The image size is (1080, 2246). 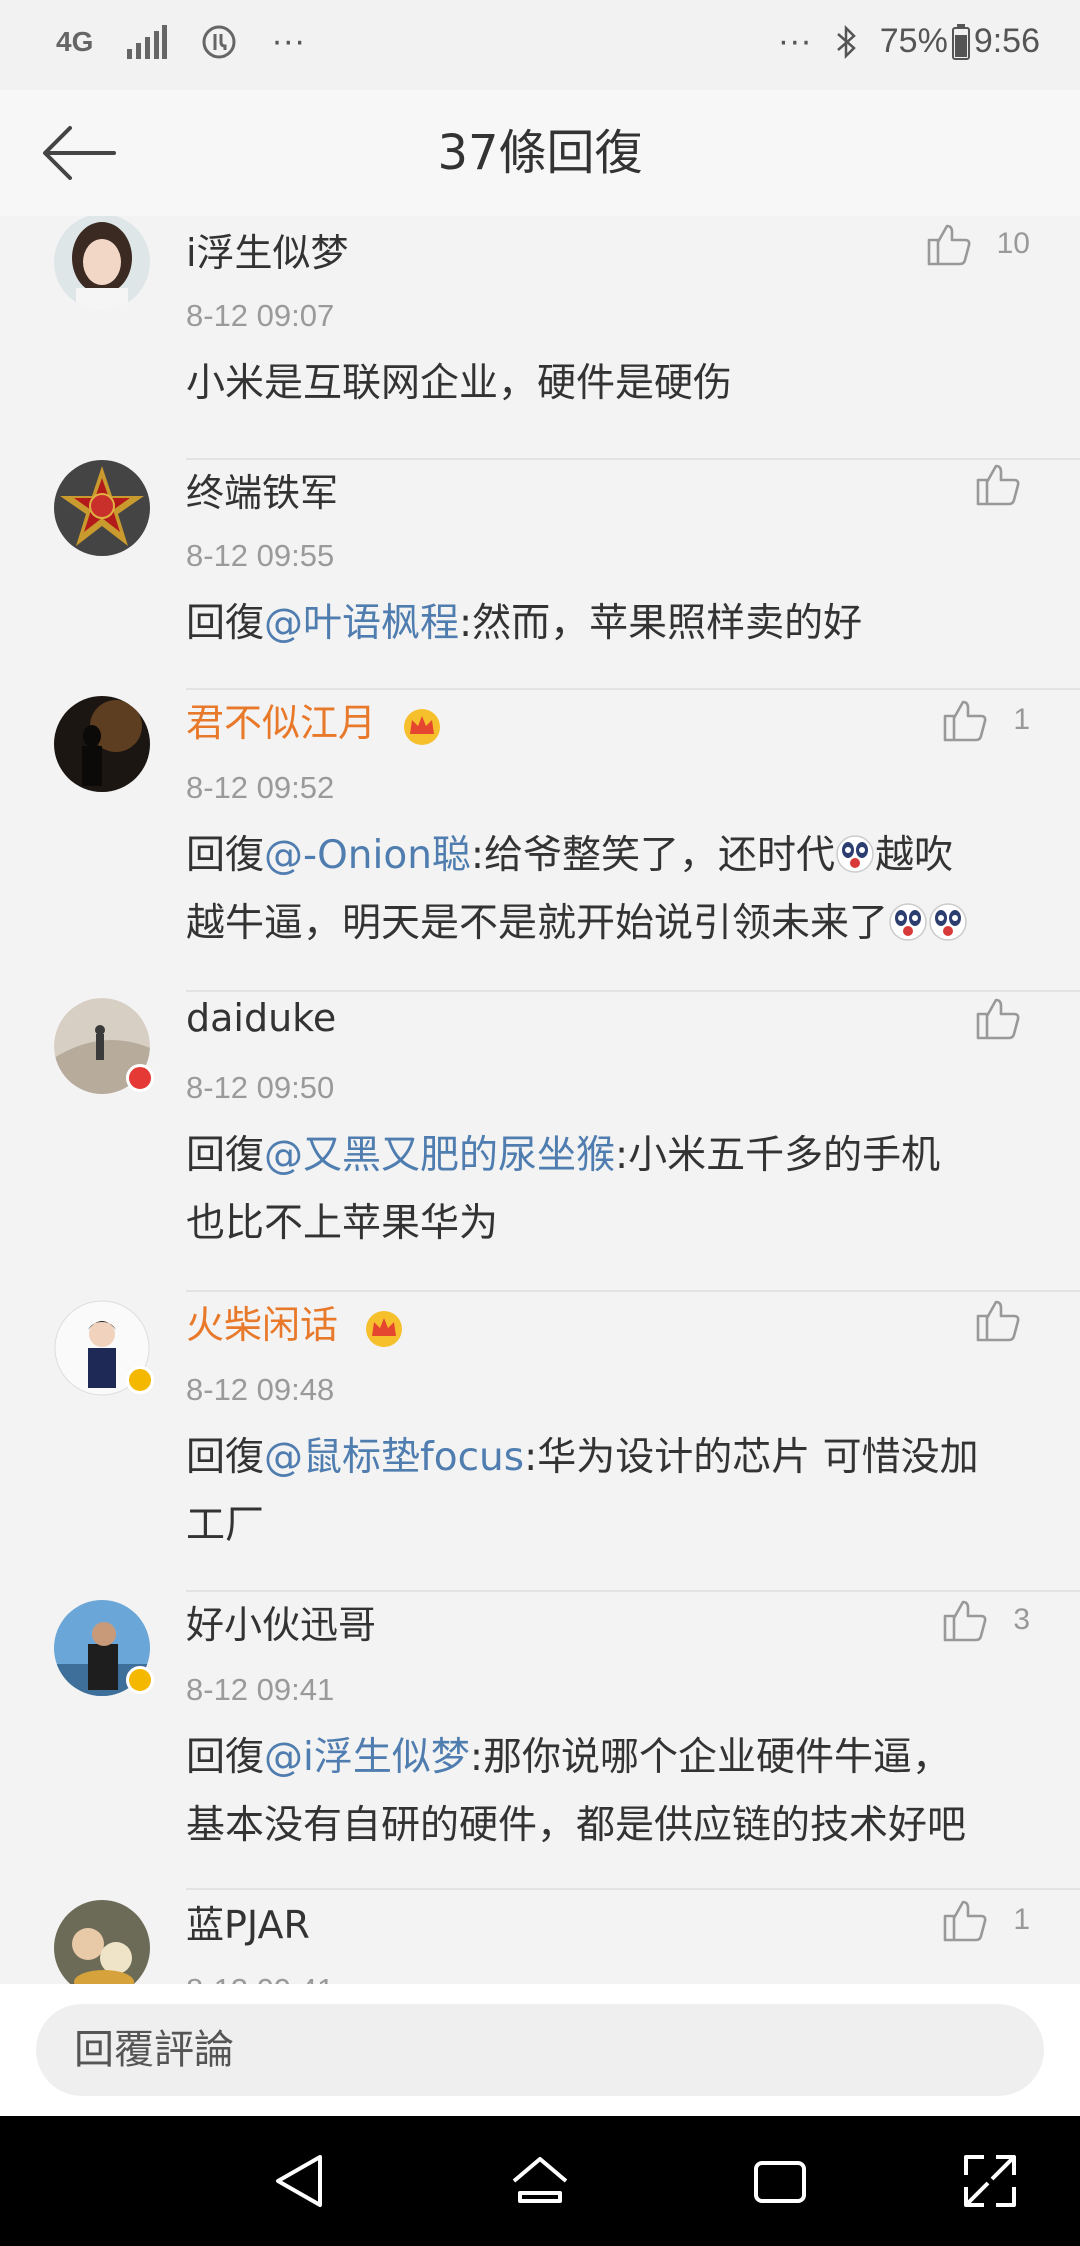 What do you see at coordinates (1021, 1619) in the screenshot?
I see `like-count: 3` at bounding box center [1021, 1619].